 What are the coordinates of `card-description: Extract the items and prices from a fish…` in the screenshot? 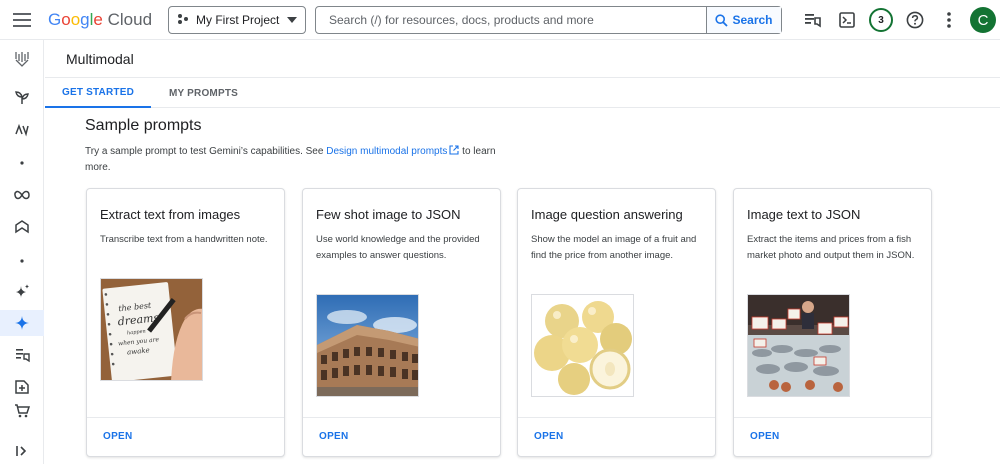 It's located at (831, 247).